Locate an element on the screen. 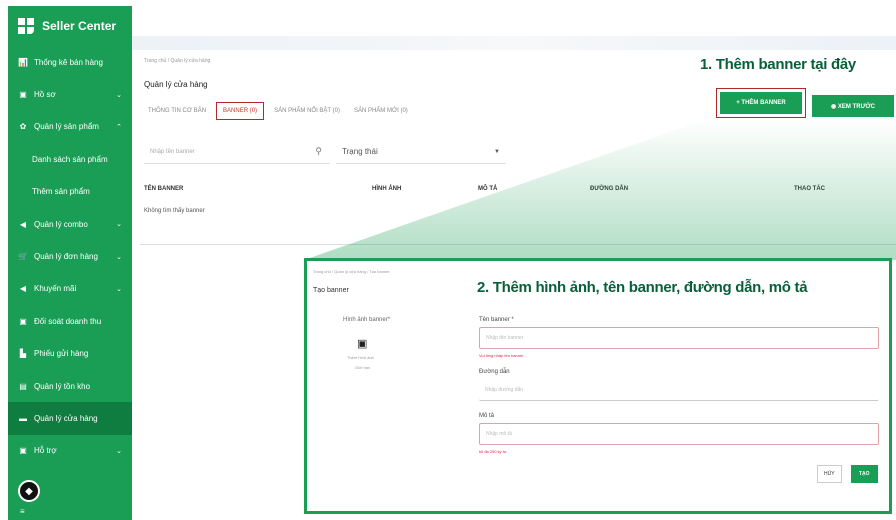  sidebar-item-label: Quản lý sản phẩm is located at coordinates (66, 127).